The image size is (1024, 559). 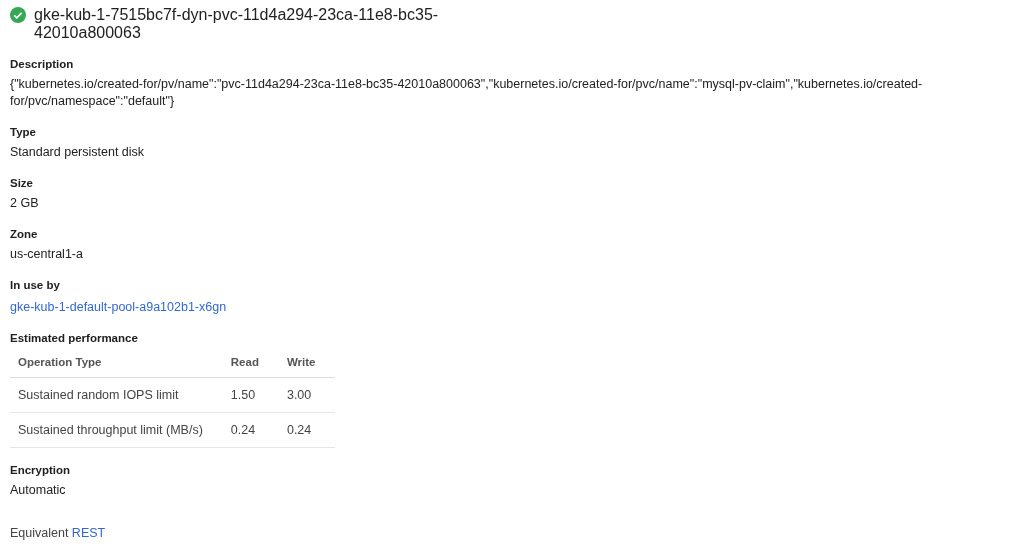 I want to click on rest-link: REST, so click(x=88, y=533).